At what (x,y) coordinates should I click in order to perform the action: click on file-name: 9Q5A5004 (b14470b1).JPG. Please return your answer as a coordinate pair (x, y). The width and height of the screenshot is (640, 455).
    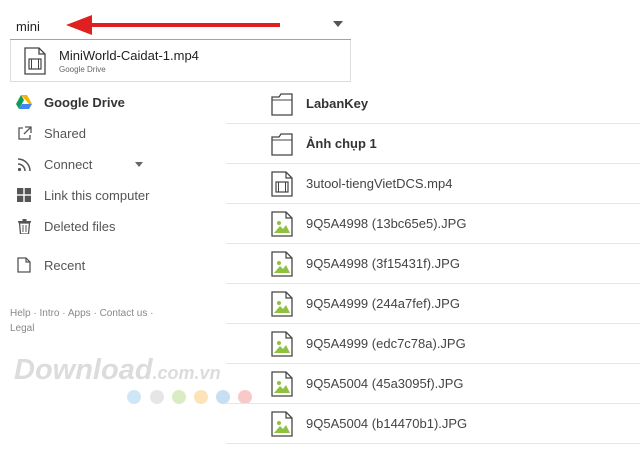
    Looking at the image, I should click on (387, 423).